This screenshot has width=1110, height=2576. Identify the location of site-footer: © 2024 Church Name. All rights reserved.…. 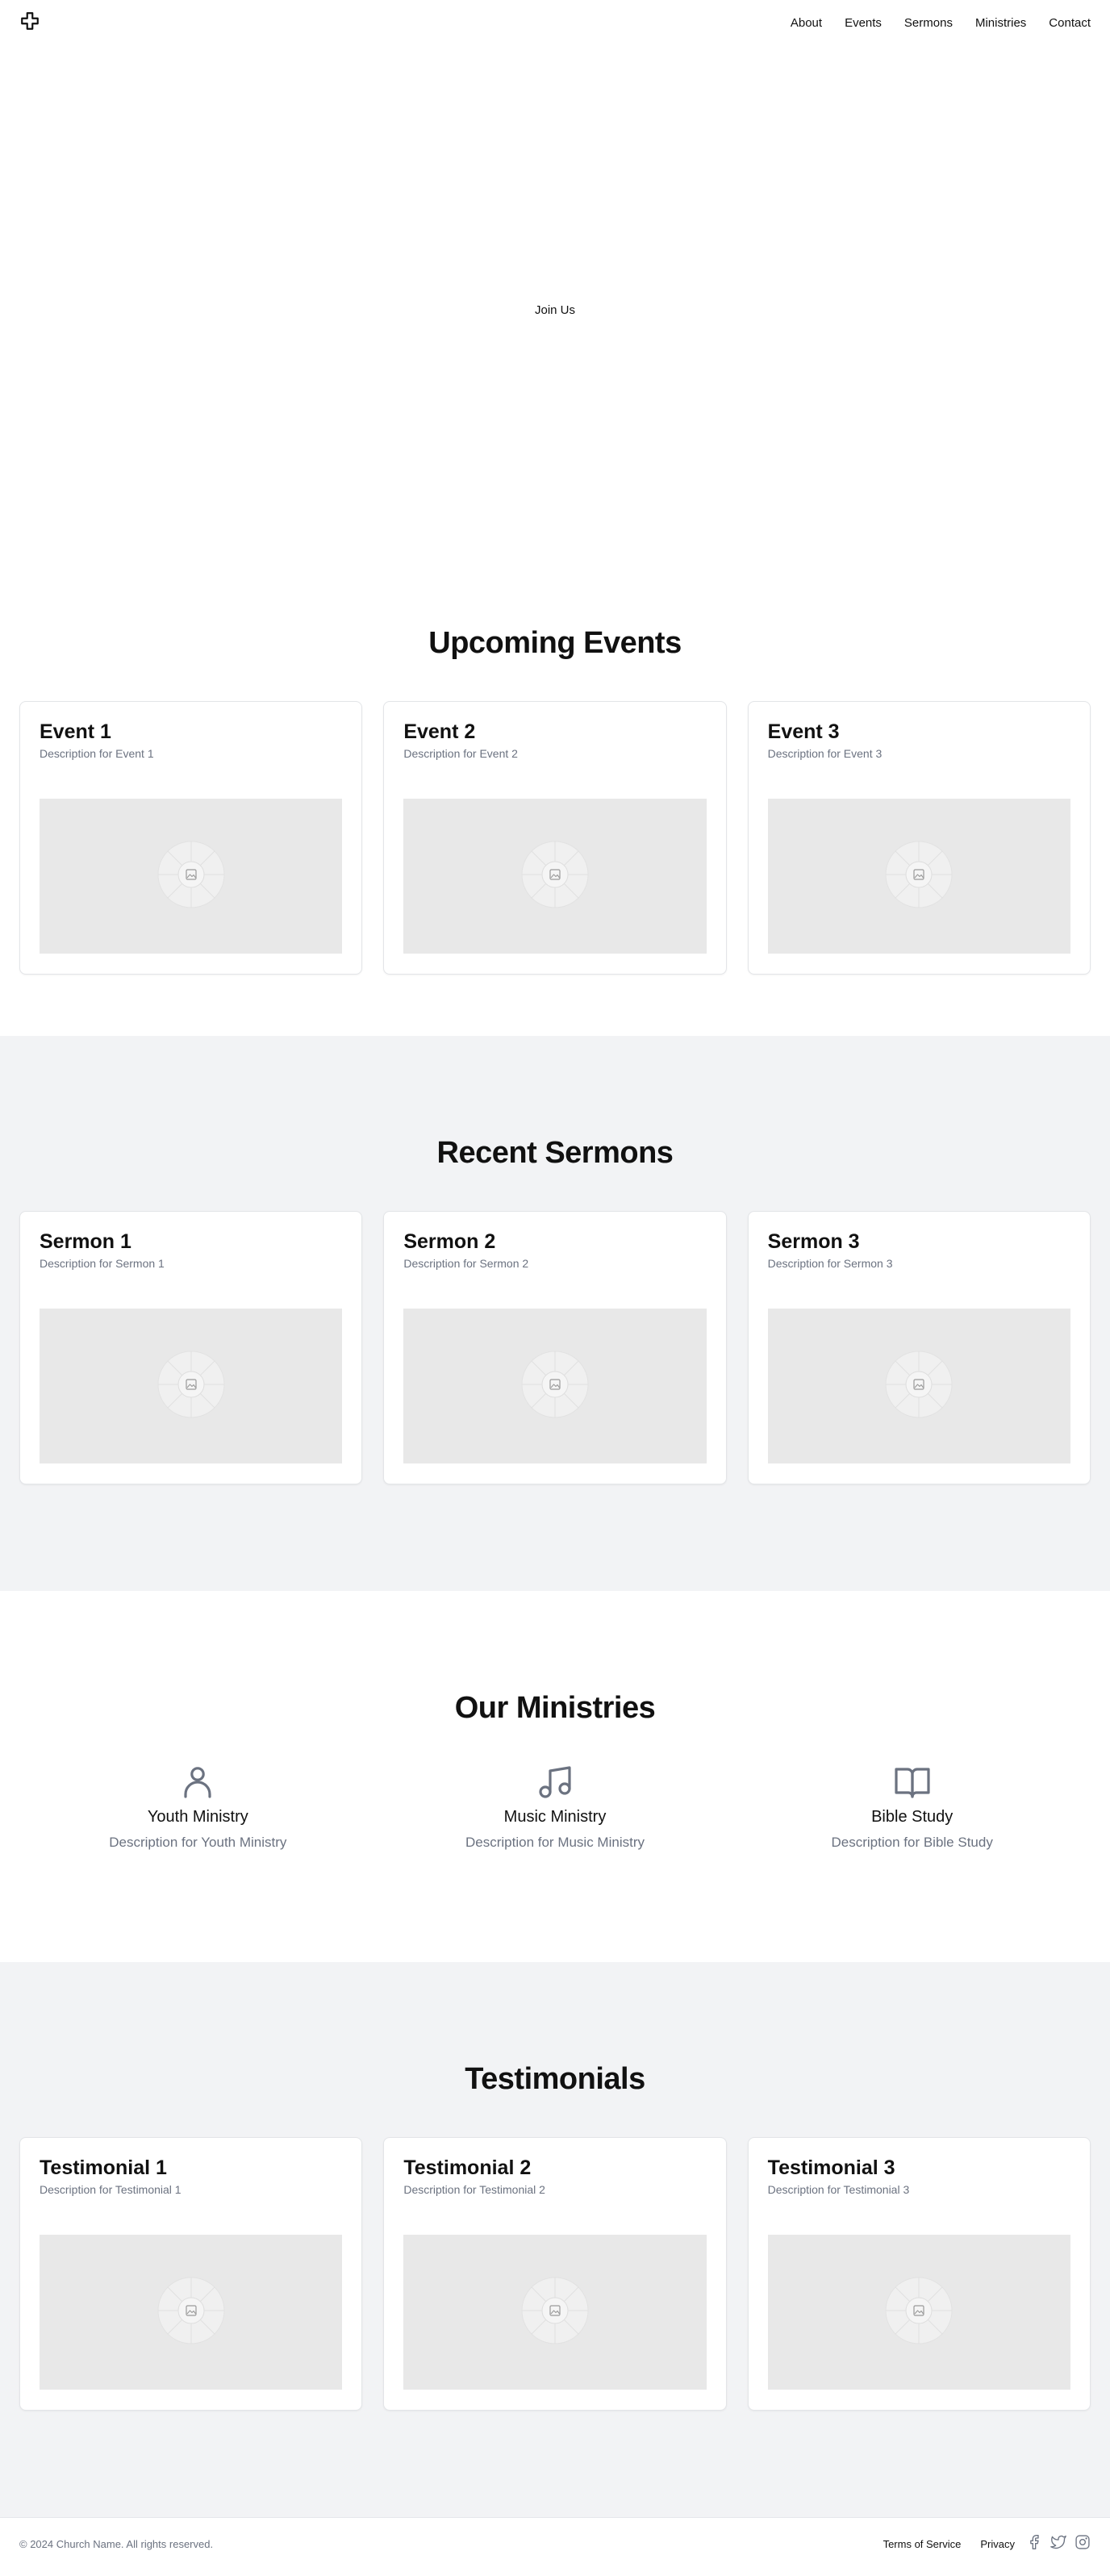
(555, 2544).